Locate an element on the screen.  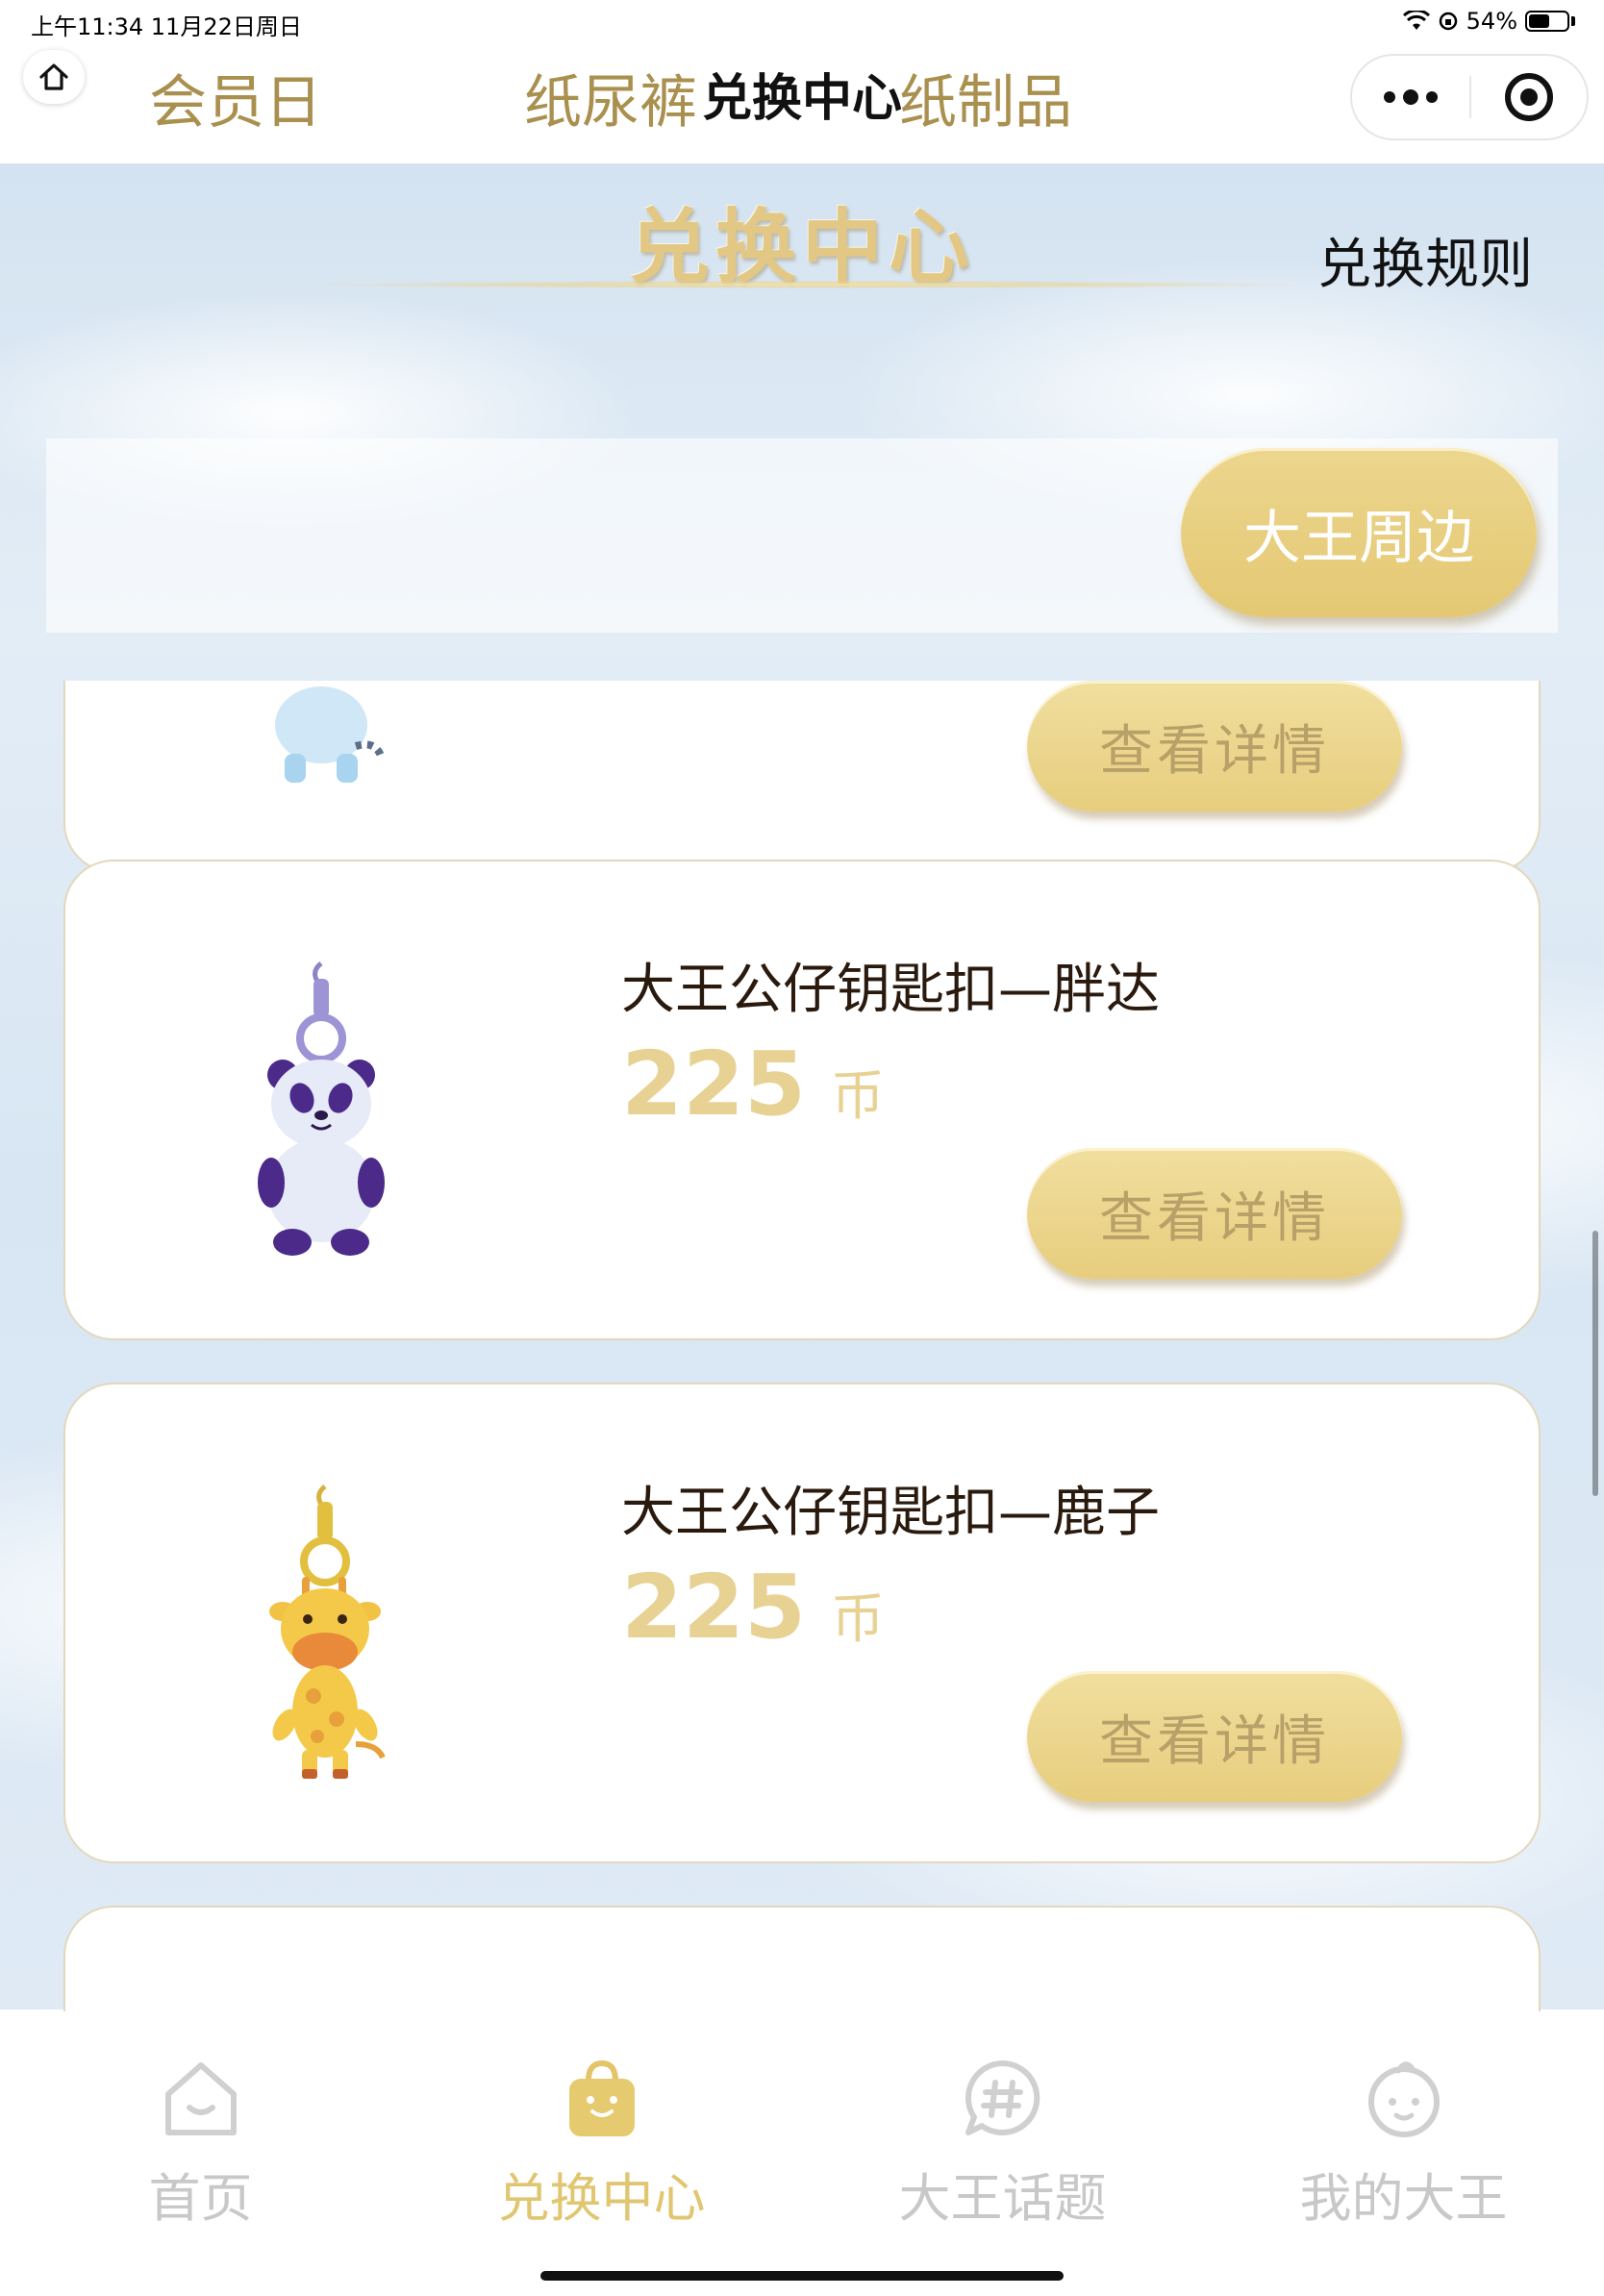
hashtag-icon is located at coordinates (1002, 2097).